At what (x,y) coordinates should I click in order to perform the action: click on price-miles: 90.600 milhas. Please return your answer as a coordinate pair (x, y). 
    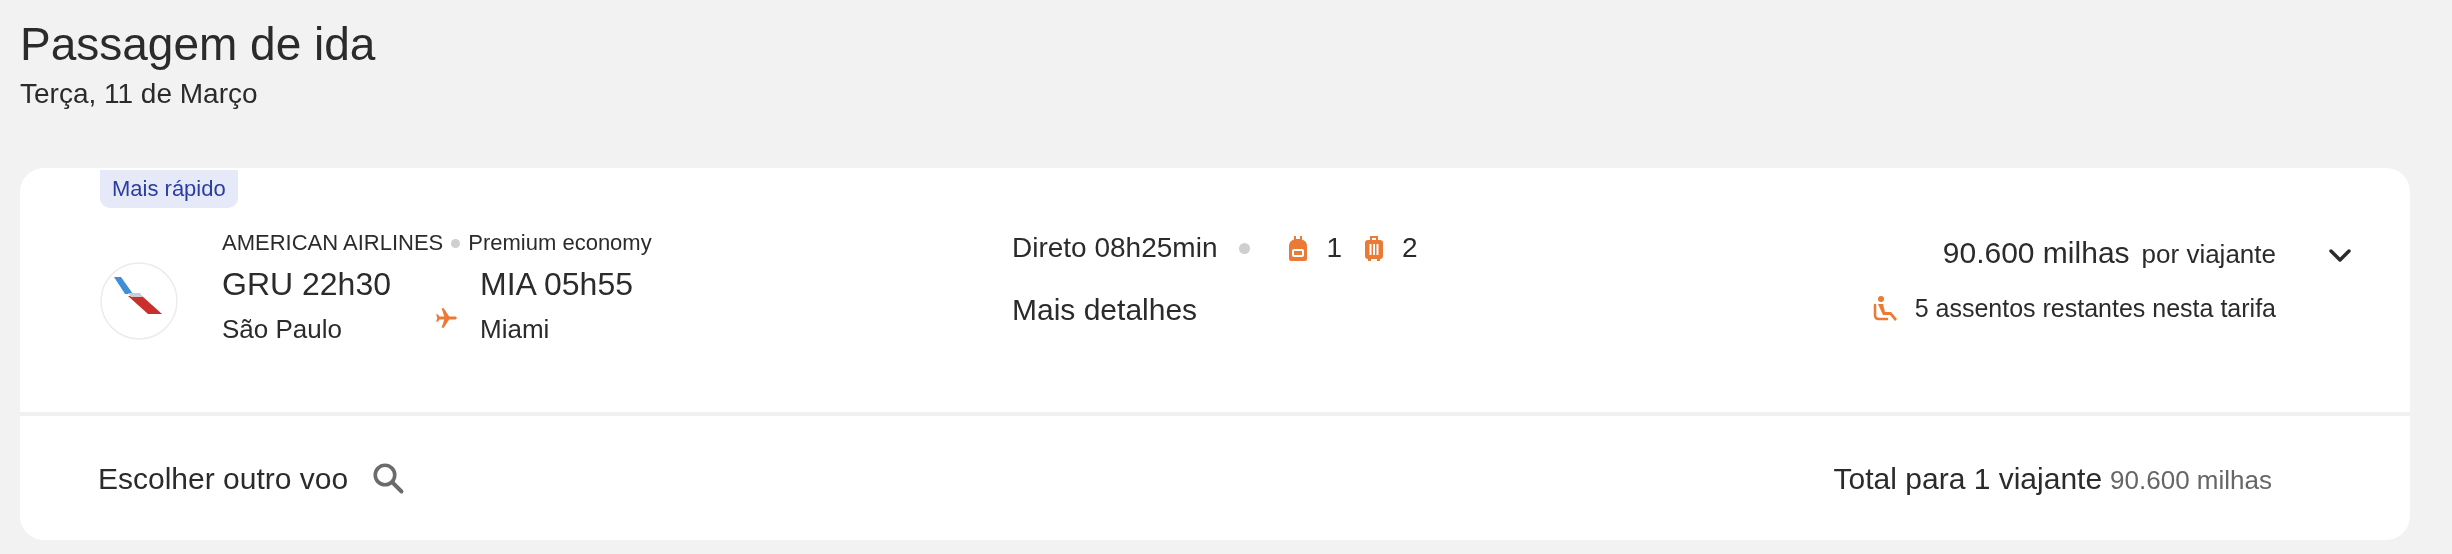
    Looking at the image, I should click on (2036, 253).